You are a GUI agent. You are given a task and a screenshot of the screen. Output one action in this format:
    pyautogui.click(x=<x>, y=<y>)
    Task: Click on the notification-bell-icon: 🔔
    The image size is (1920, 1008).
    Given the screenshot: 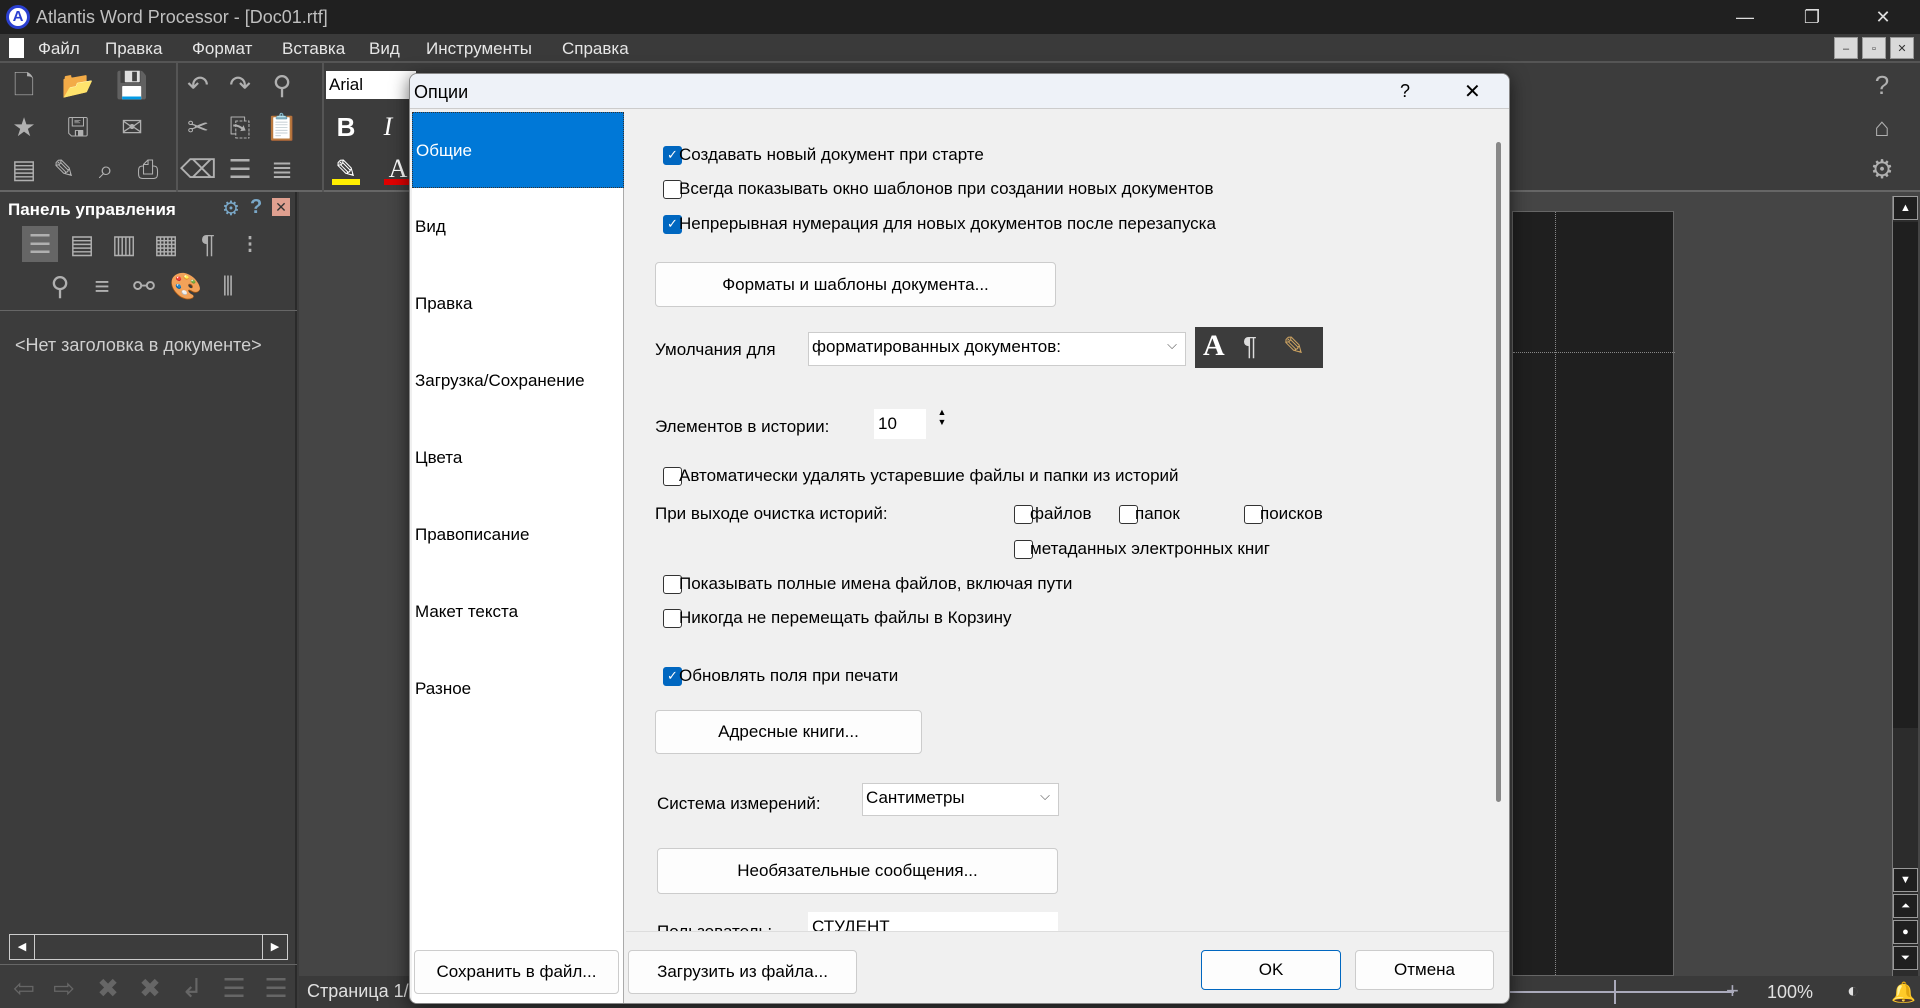 What is the action you would take?
    pyautogui.click(x=1903, y=992)
    